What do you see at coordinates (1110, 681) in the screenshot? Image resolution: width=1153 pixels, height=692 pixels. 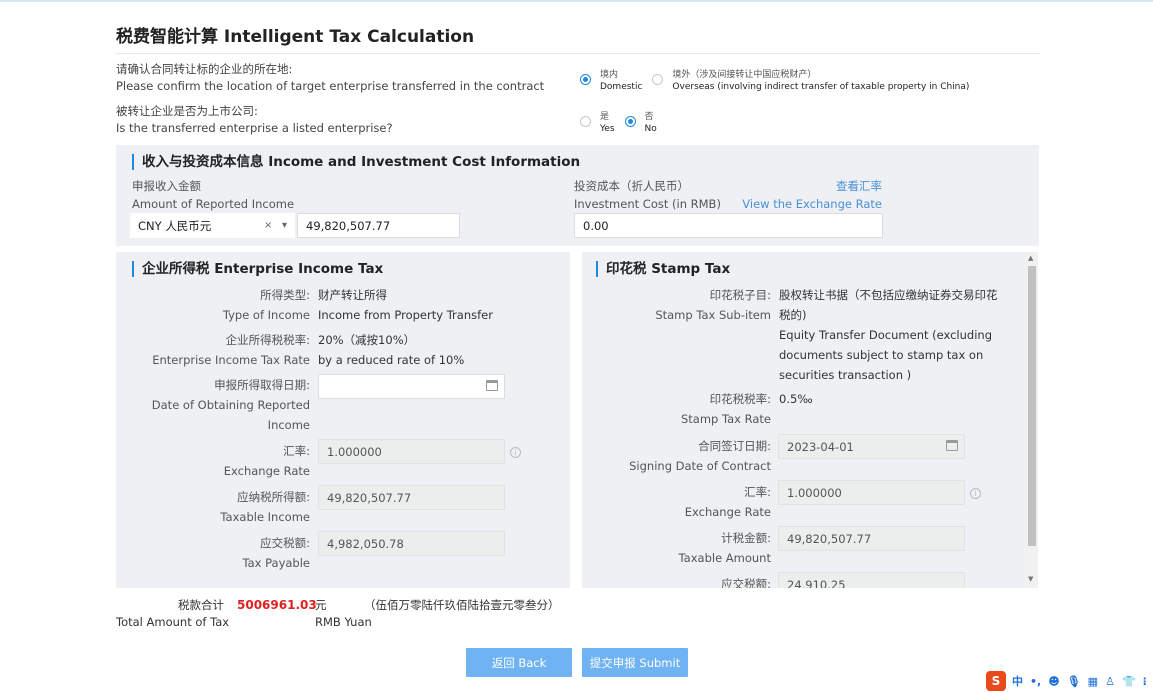 I see `ime-user-icon: ♙` at bounding box center [1110, 681].